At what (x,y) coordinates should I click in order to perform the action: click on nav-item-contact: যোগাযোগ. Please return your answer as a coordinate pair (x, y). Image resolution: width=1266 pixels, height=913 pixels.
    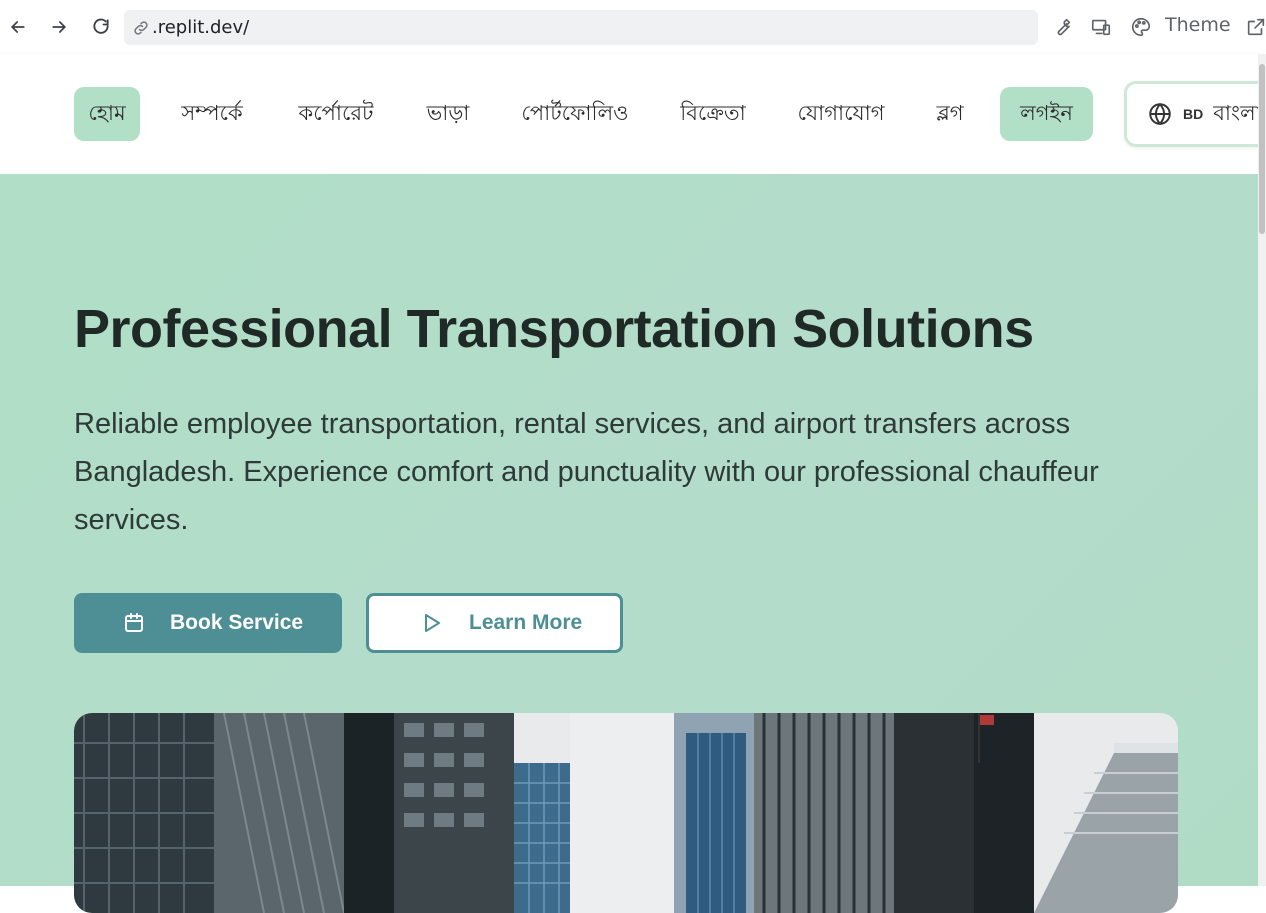
    Looking at the image, I should click on (841, 114).